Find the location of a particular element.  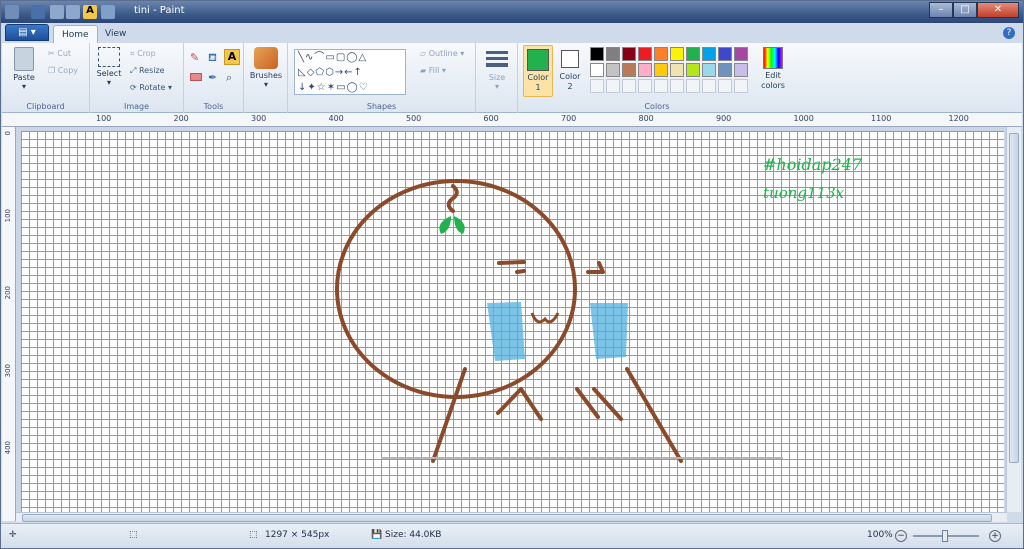

file-menu-button: ▤ ▾ is located at coordinates (27, 32).